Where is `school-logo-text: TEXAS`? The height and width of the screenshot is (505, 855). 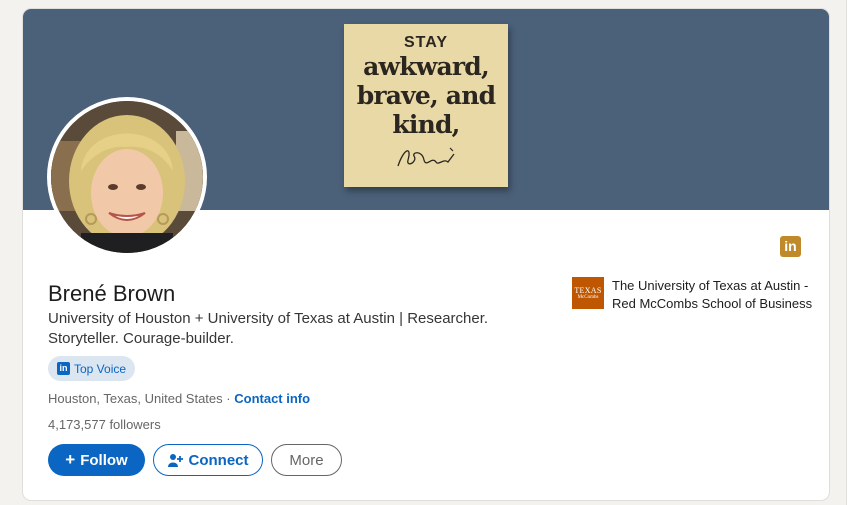 school-logo-text: TEXAS is located at coordinates (588, 290).